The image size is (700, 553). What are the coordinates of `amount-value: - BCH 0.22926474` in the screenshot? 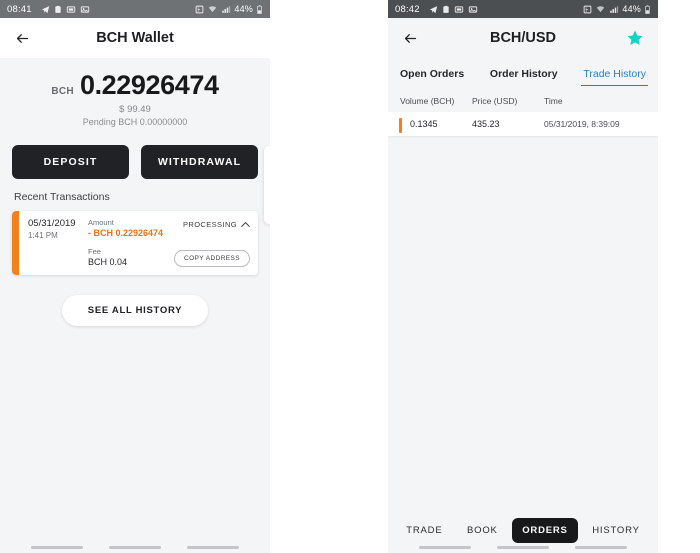 It's located at (126, 233).